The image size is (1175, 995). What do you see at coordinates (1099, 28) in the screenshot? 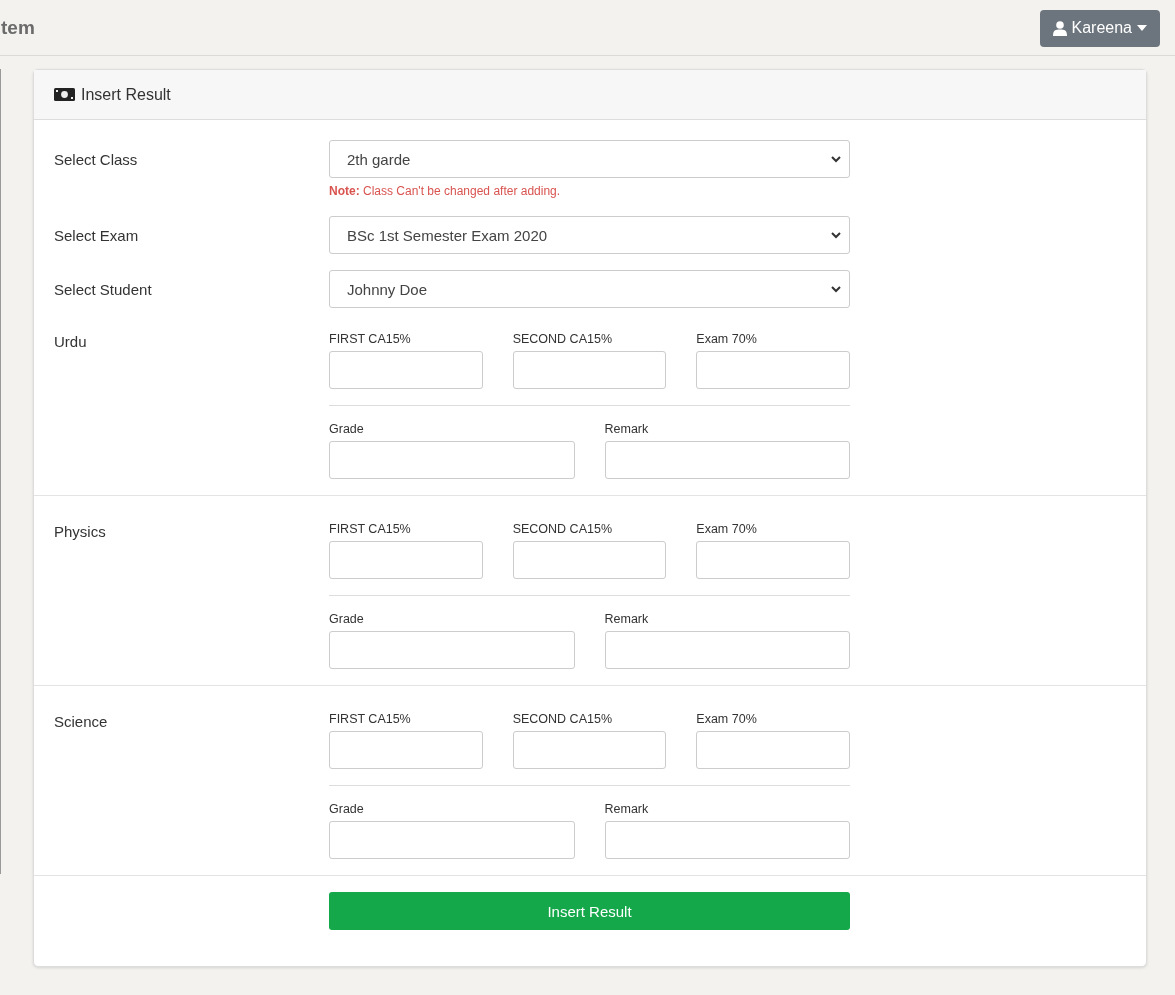
I see `user-menu-button: Kareena` at bounding box center [1099, 28].